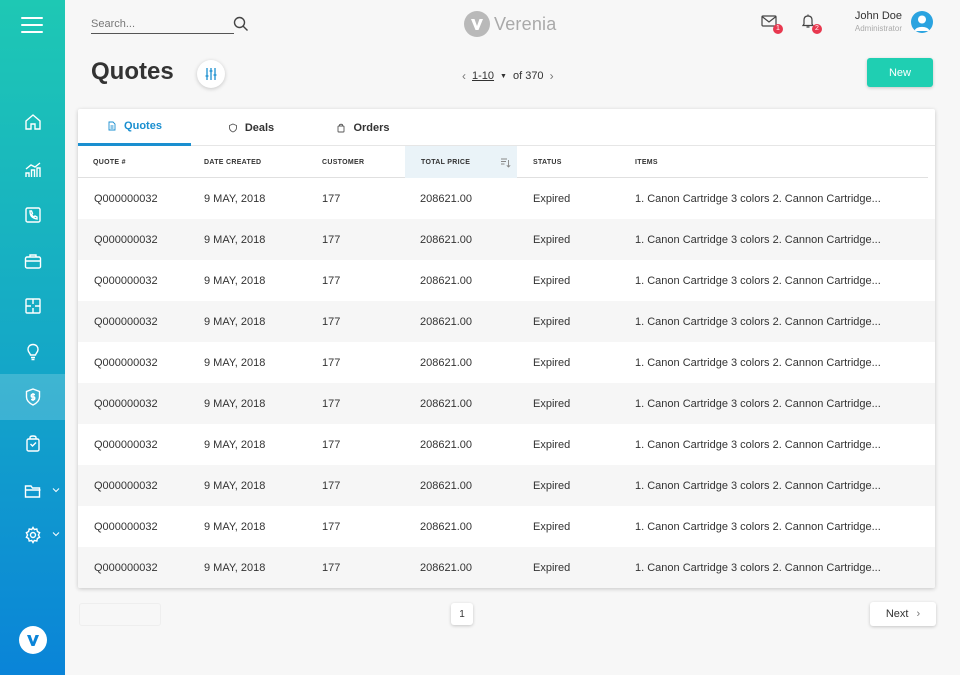 This screenshot has width=960, height=675. I want to click on user-info: John Doe Administrator, so click(878, 21).